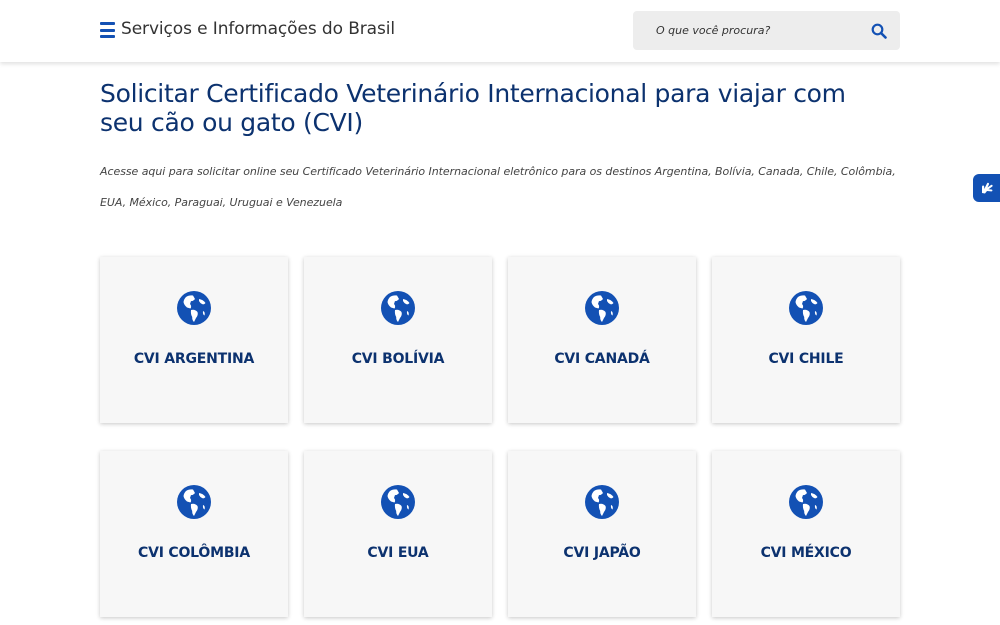 The height and width of the screenshot is (625, 1000). I want to click on vlibras-hands-icon, so click(987, 188).